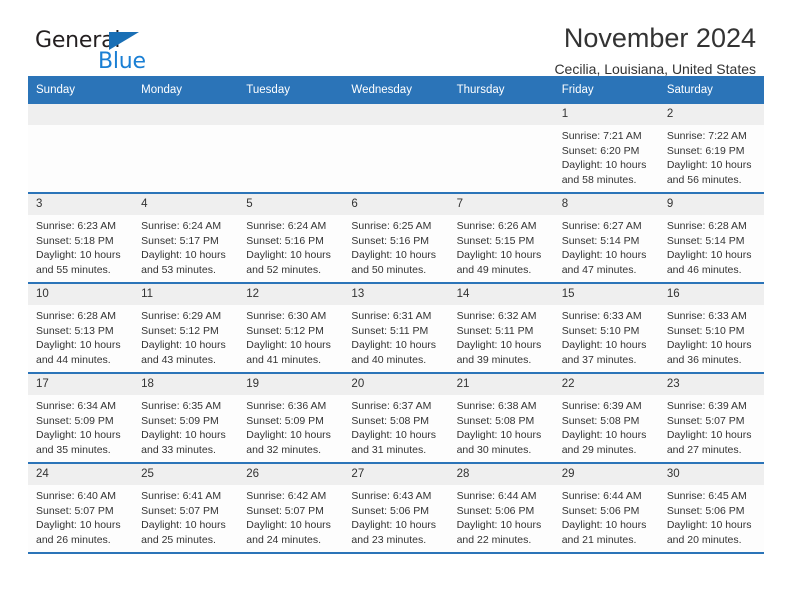 The image size is (792, 612). What do you see at coordinates (704, 539) in the screenshot?
I see `daylight-duration-line2: and 20 minutes.` at bounding box center [704, 539].